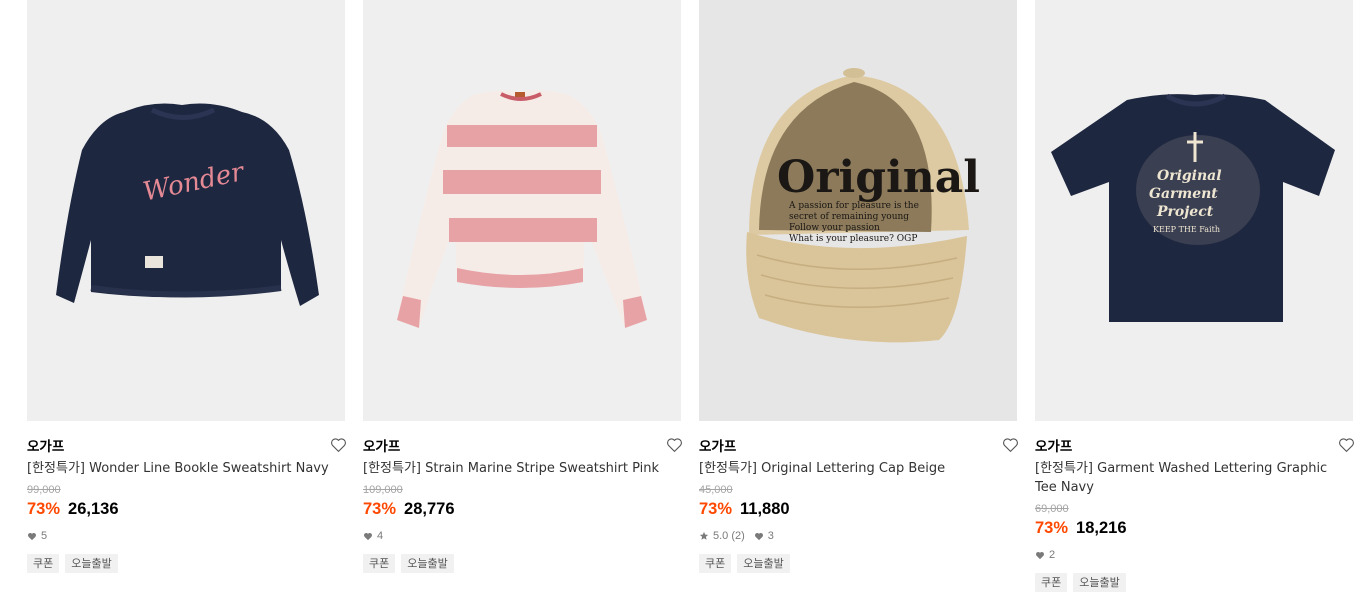 This screenshot has width=1358, height=603. What do you see at coordinates (187, 204) in the screenshot?
I see `navy-sweatshirt-graphic: Wonder` at bounding box center [187, 204].